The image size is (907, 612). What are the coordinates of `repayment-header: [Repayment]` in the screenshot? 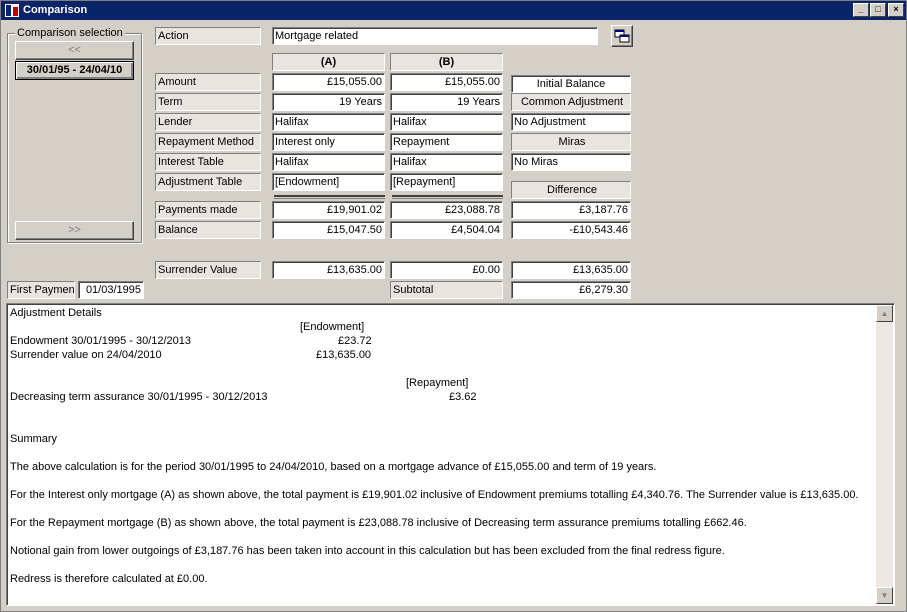 It's located at (437, 383).